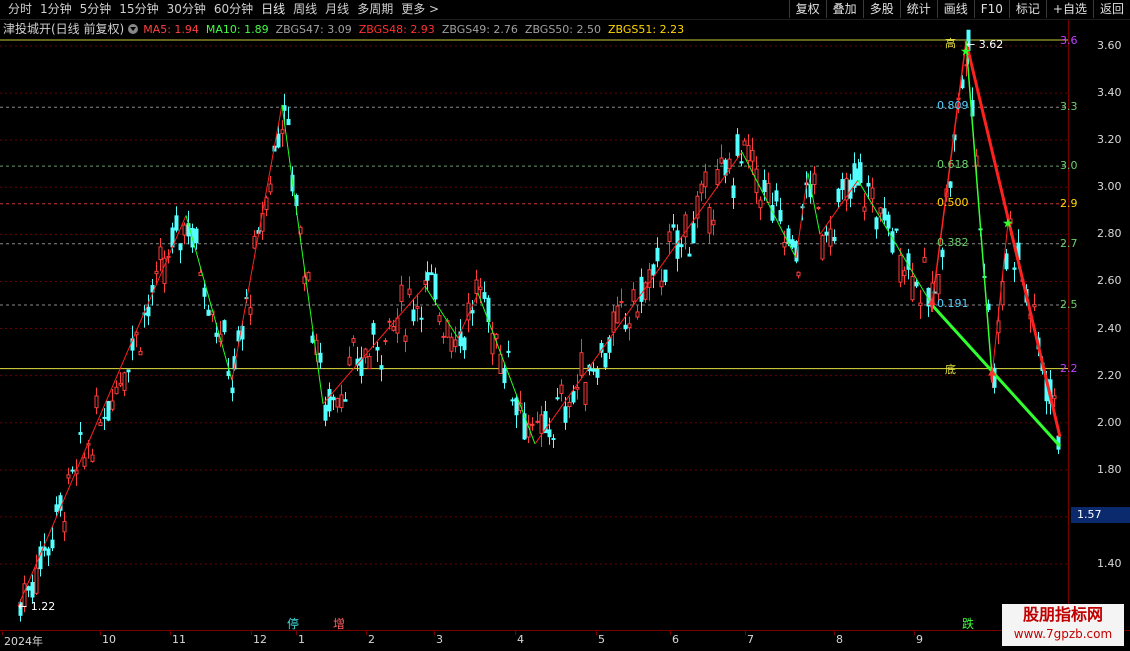 Image resolution: width=1130 pixels, height=651 pixels. Describe the element at coordinates (953, 165) in the screenshot. I see `fib-label-1: 0.618` at that location.